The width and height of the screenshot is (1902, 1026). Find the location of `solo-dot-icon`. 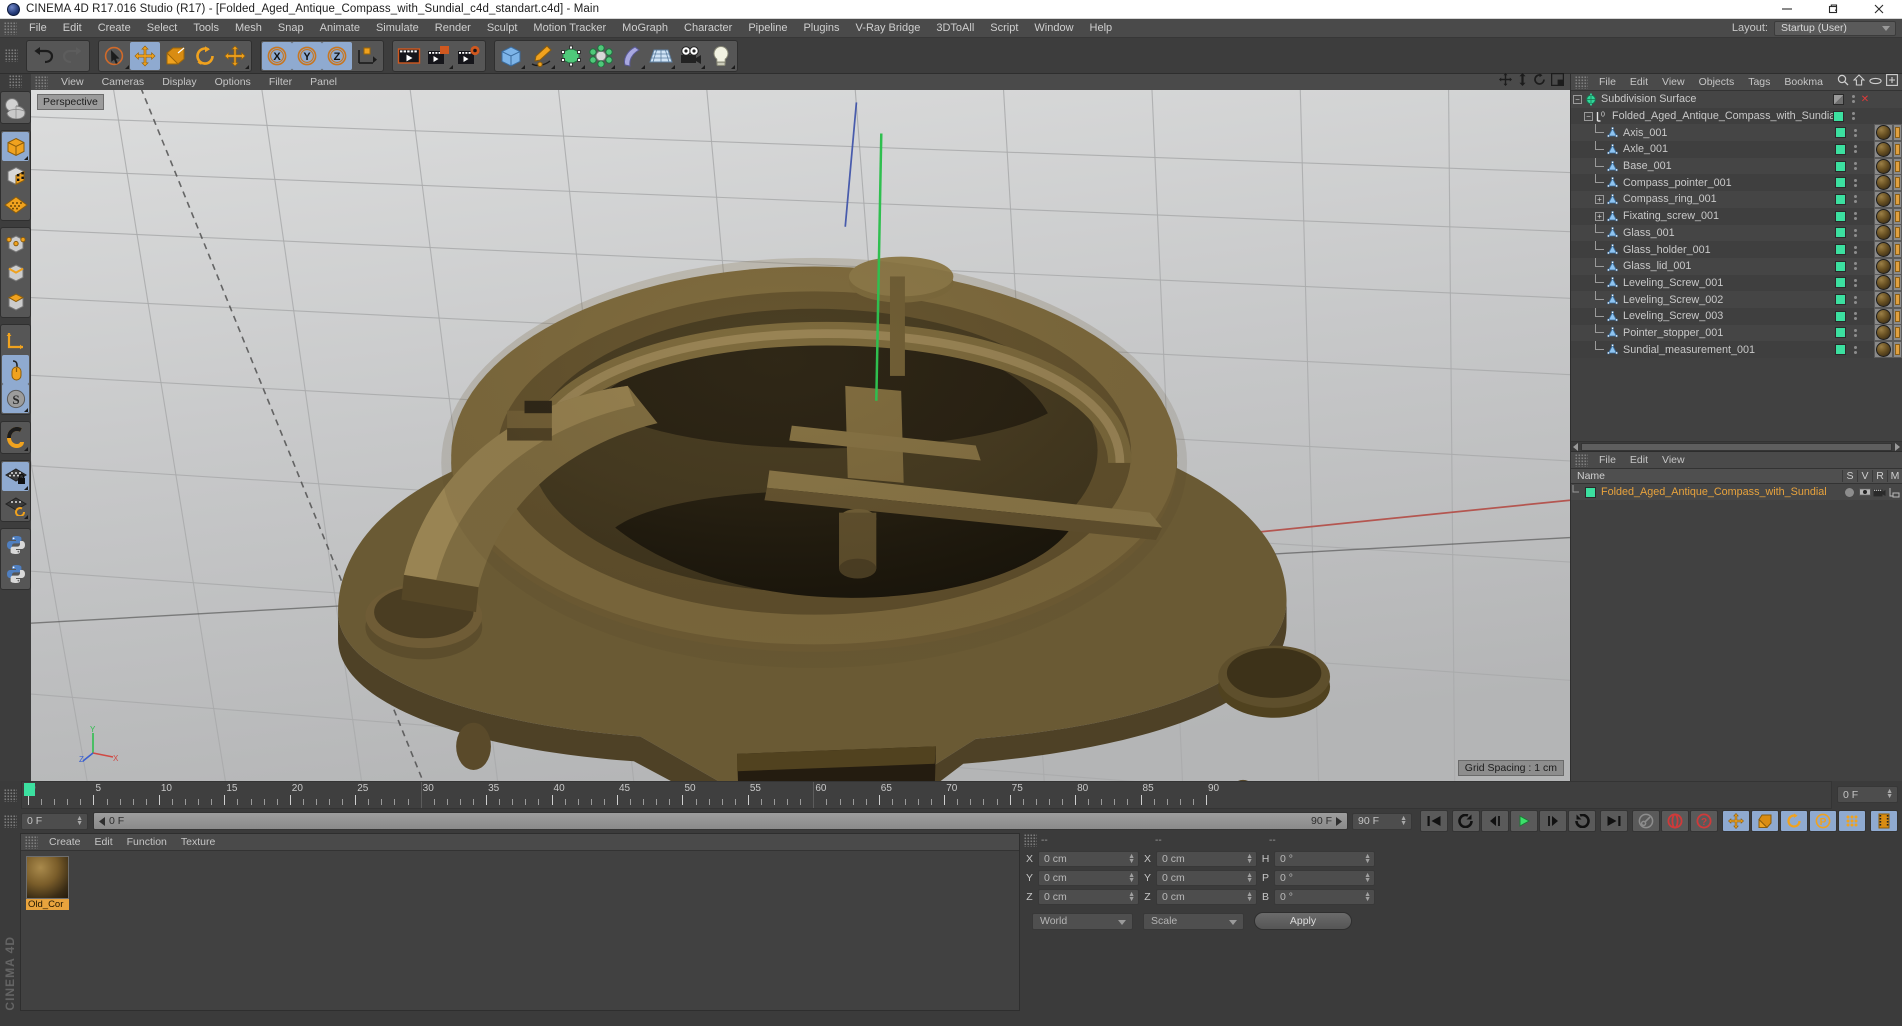

solo-dot-icon is located at coordinates (1849, 492).